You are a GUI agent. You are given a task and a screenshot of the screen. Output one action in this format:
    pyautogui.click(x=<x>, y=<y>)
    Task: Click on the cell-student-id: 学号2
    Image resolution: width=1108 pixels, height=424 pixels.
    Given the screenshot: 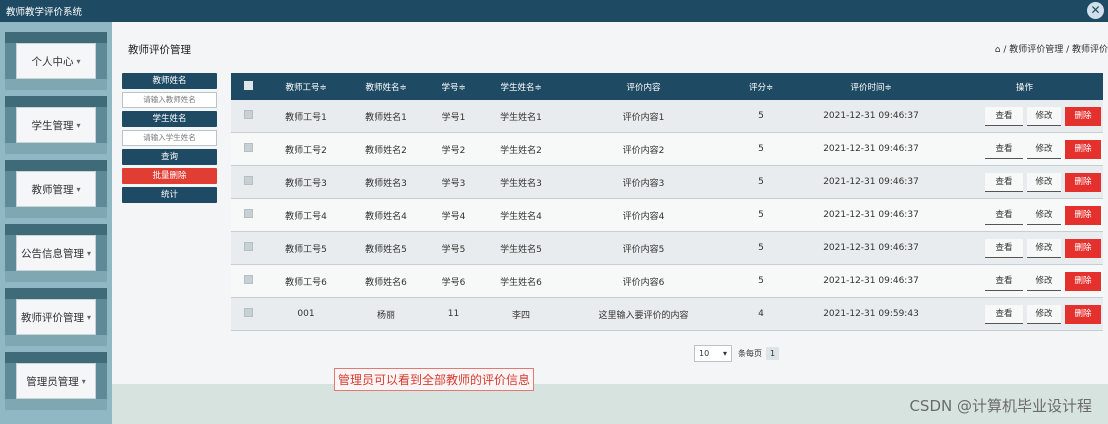 What is the action you would take?
    pyautogui.click(x=453, y=150)
    